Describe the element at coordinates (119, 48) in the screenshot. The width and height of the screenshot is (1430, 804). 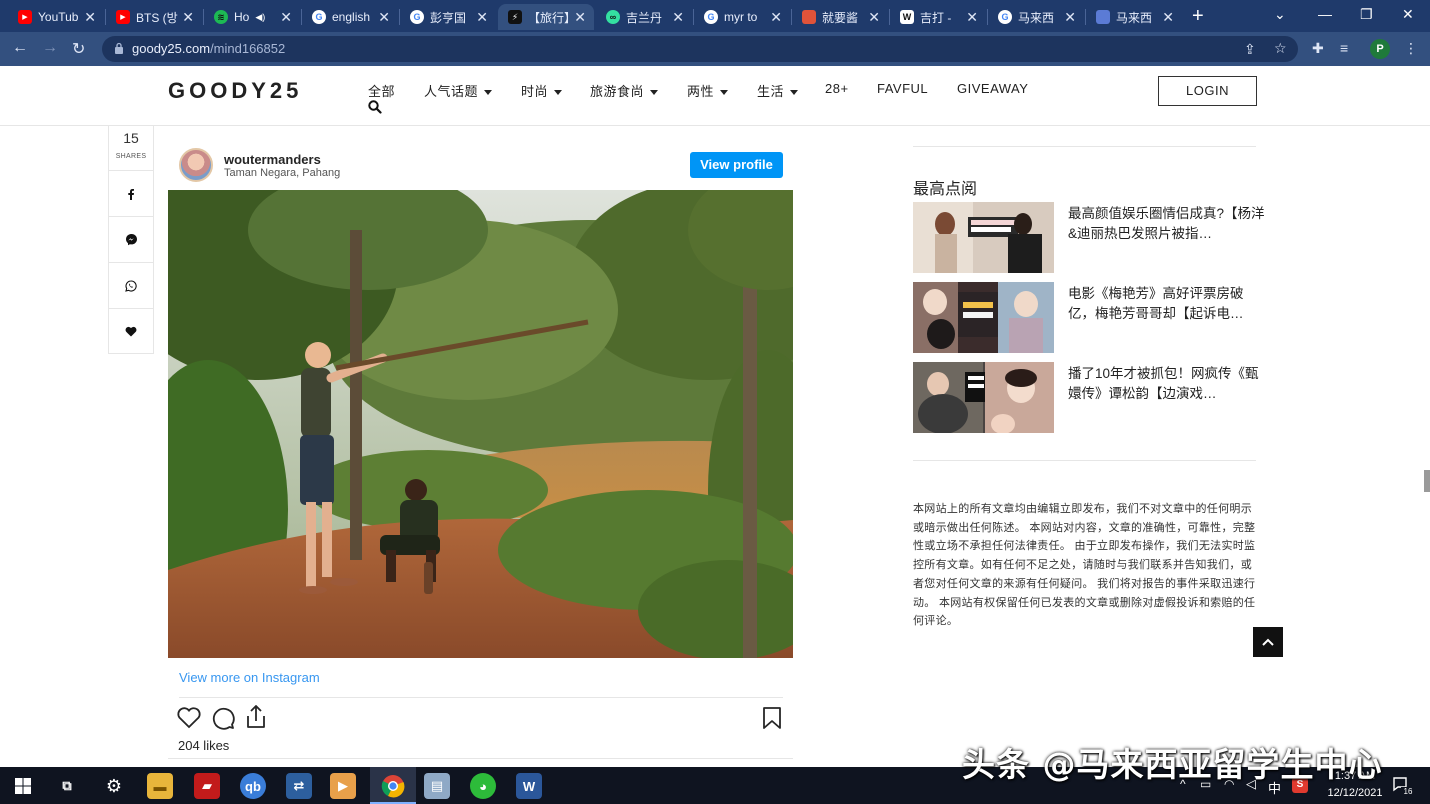
I see `lock-icon` at that location.